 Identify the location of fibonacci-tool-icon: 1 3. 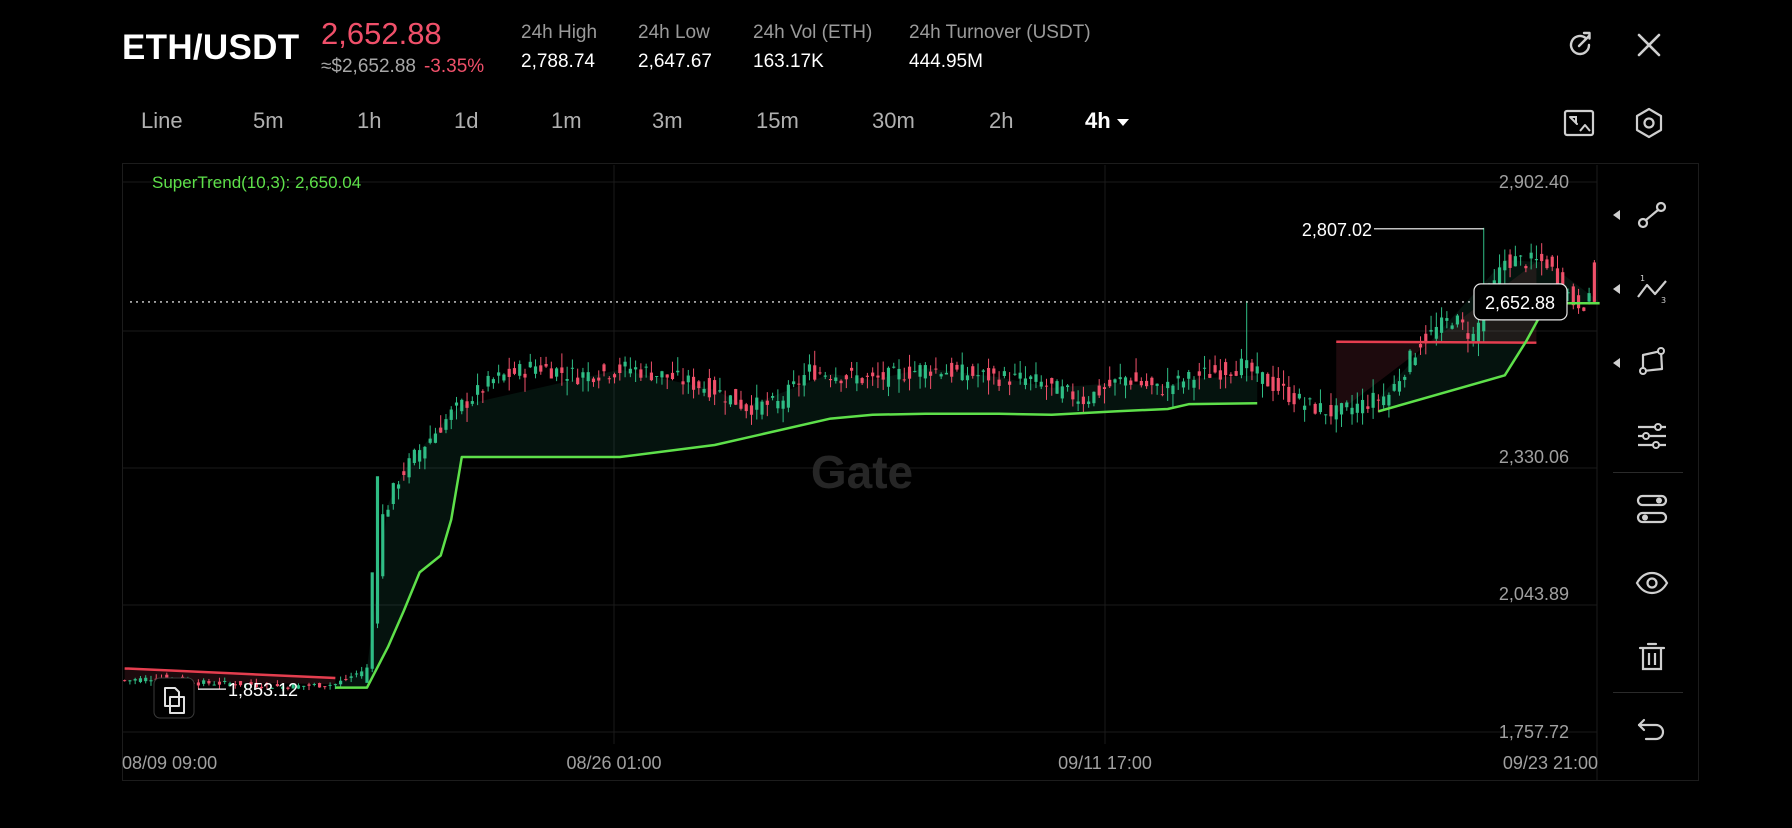
(1652, 289).